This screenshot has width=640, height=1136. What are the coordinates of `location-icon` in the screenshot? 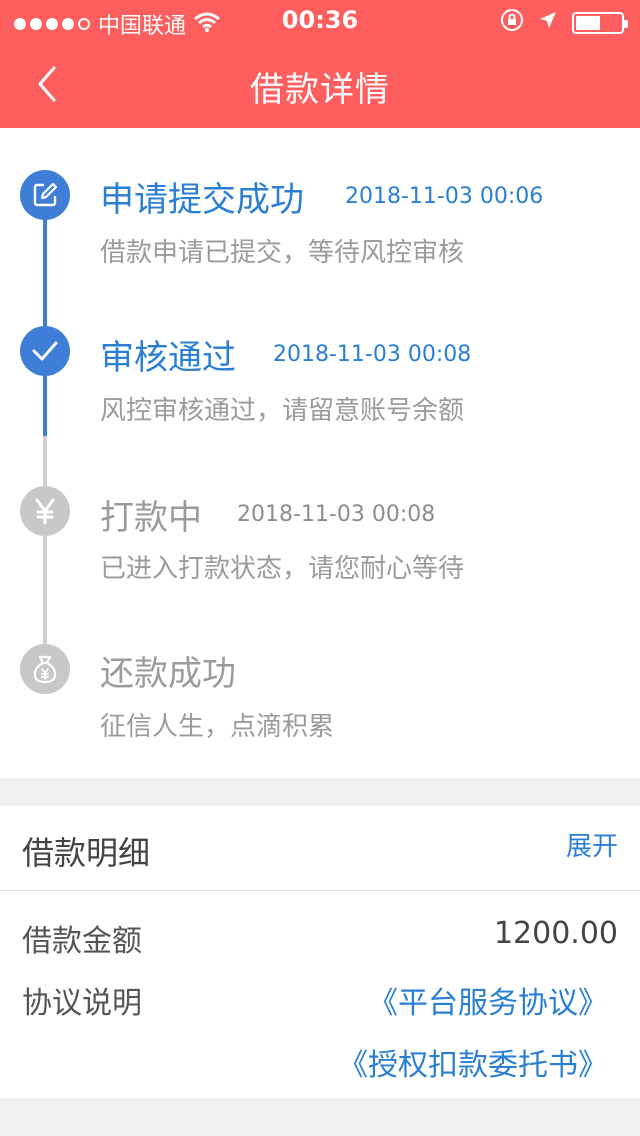 It's located at (548, 22).